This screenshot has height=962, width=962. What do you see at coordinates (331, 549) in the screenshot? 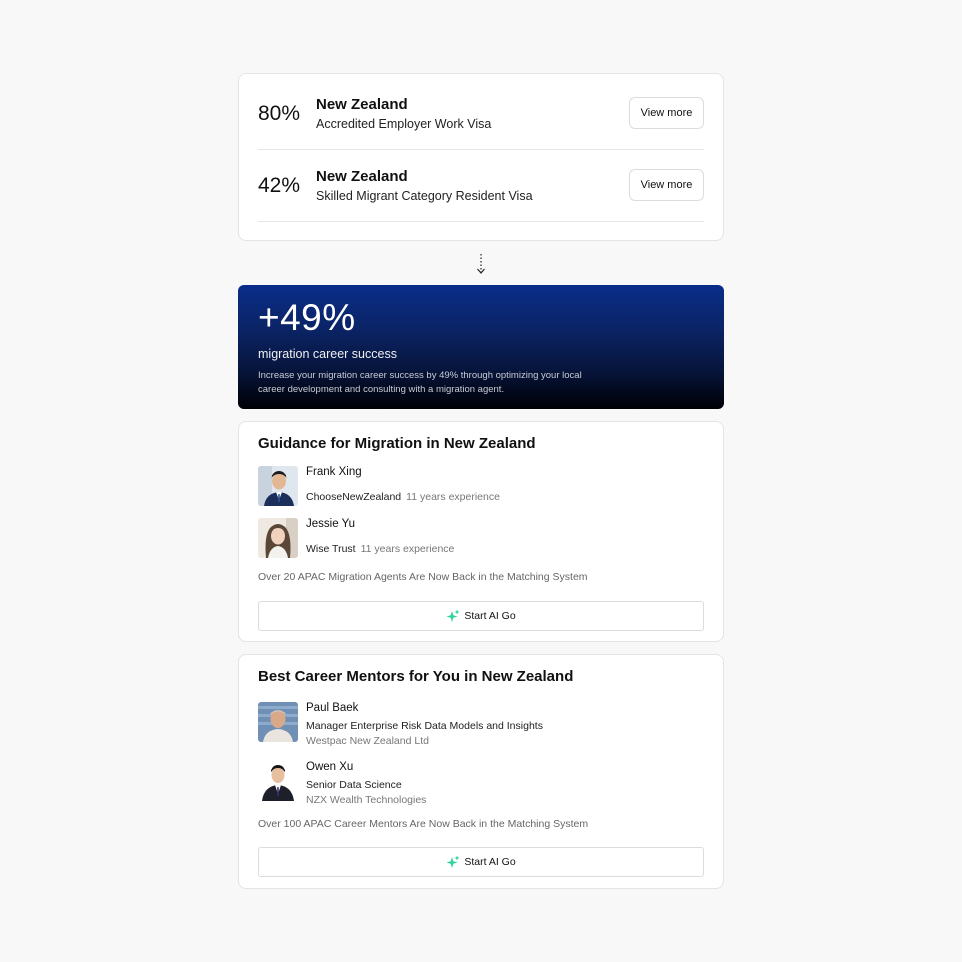
I see `agent-org: Wise Trust` at bounding box center [331, 549].